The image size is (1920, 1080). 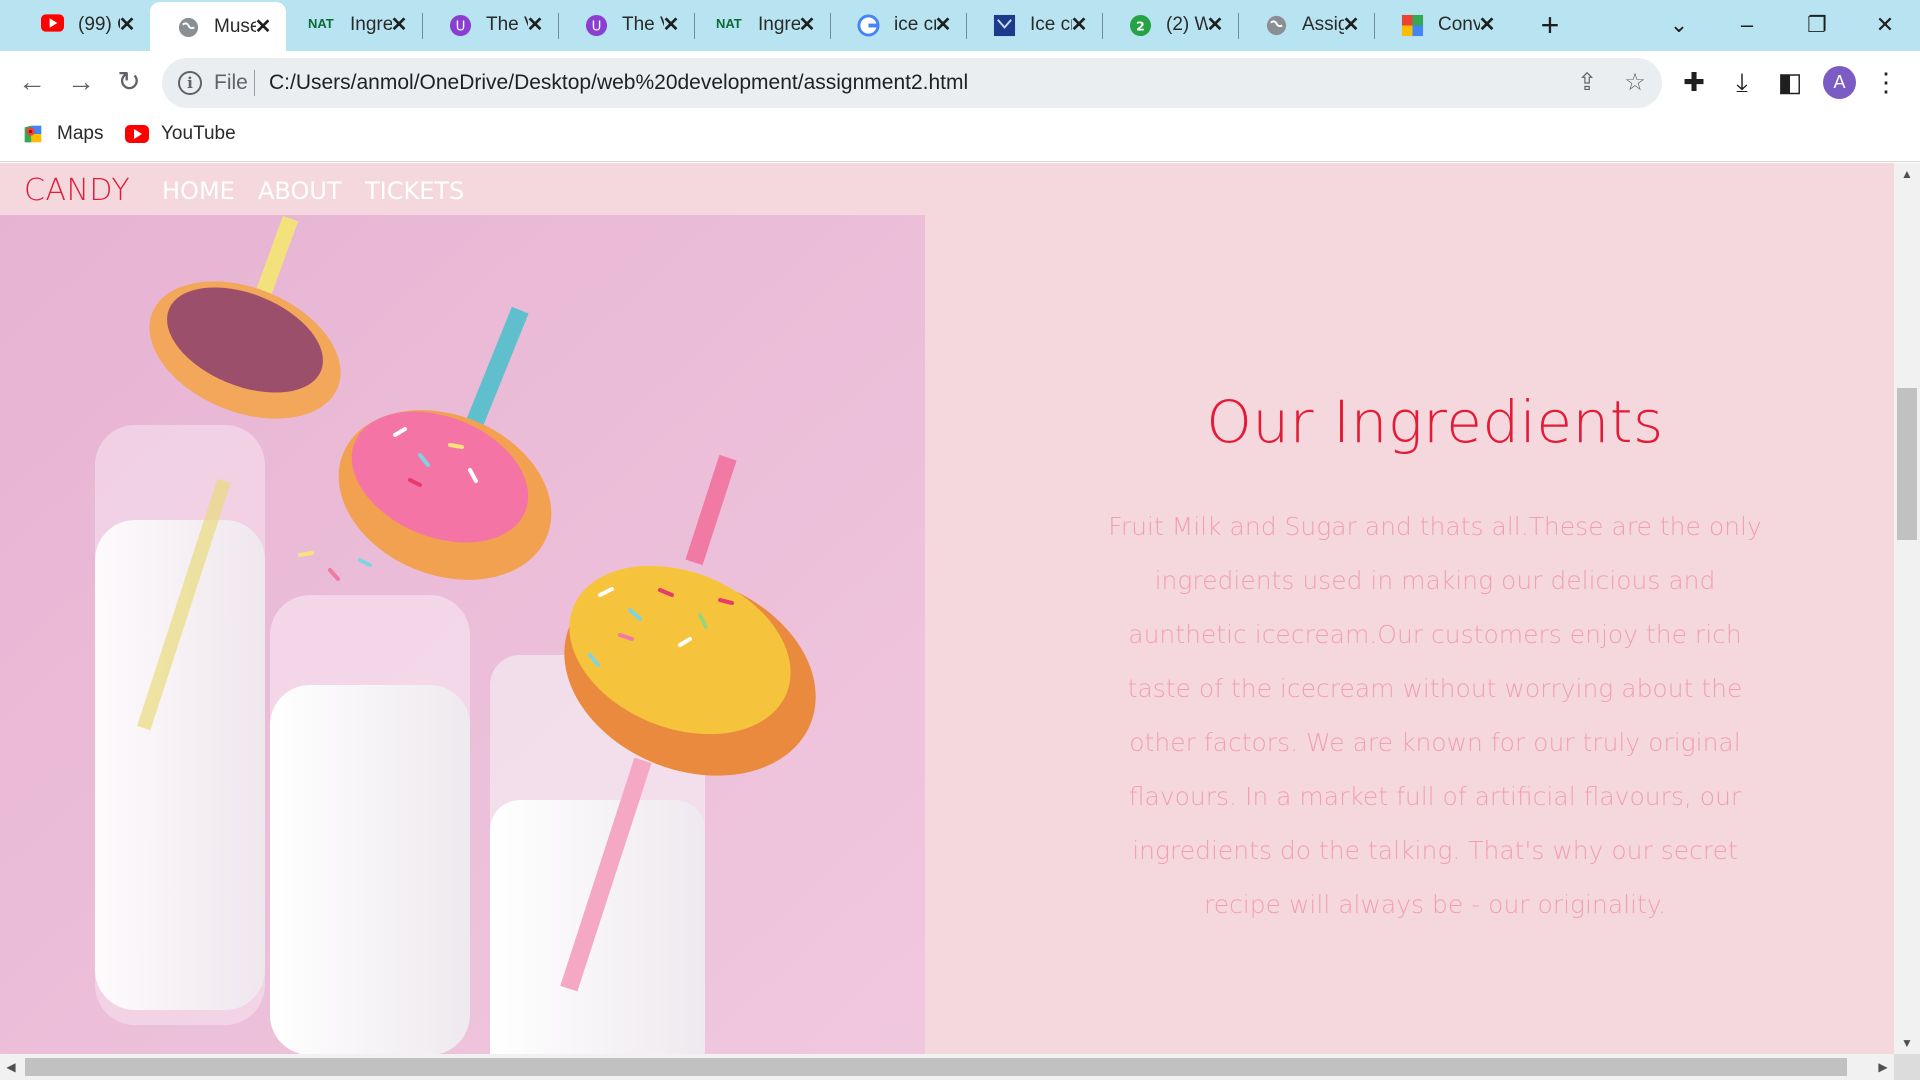 What do you see at coordinates (1435, 422) in the screenshot?
I see `section-heading: Our Ingredients` at bounding box center [1435, 422].